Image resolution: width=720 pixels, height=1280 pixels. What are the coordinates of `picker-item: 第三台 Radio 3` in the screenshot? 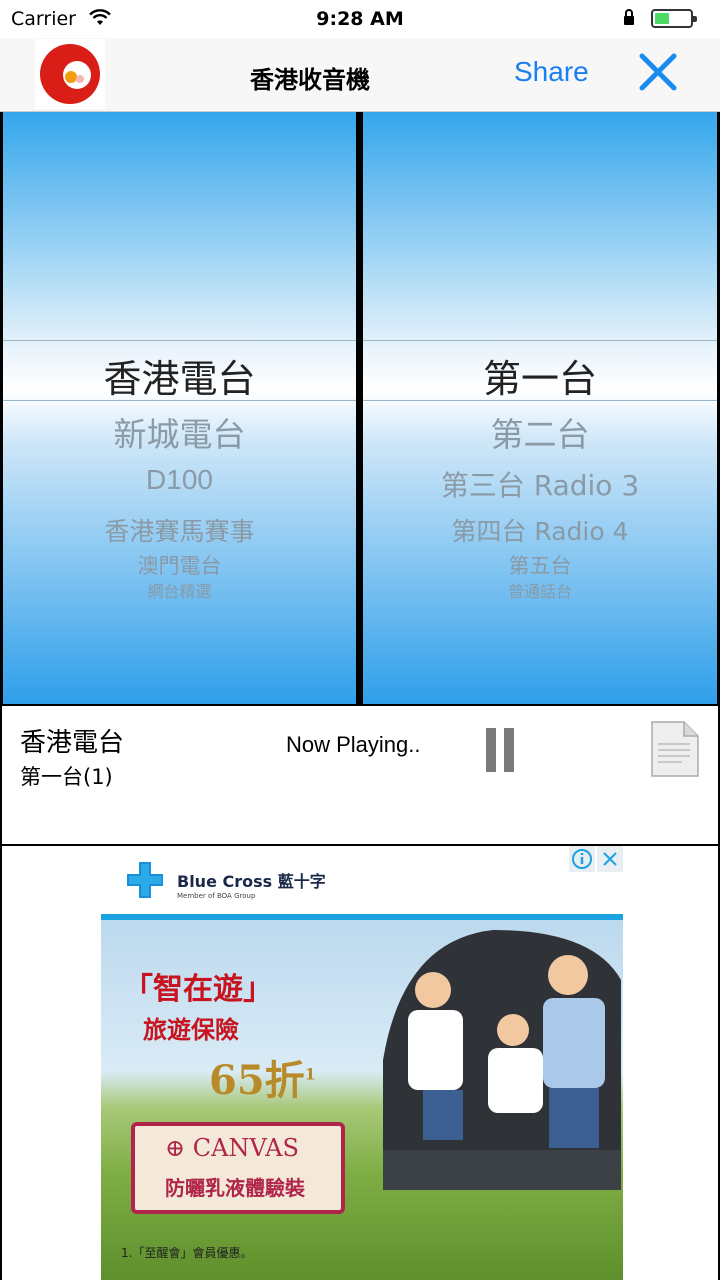 It's located at (540, 484).